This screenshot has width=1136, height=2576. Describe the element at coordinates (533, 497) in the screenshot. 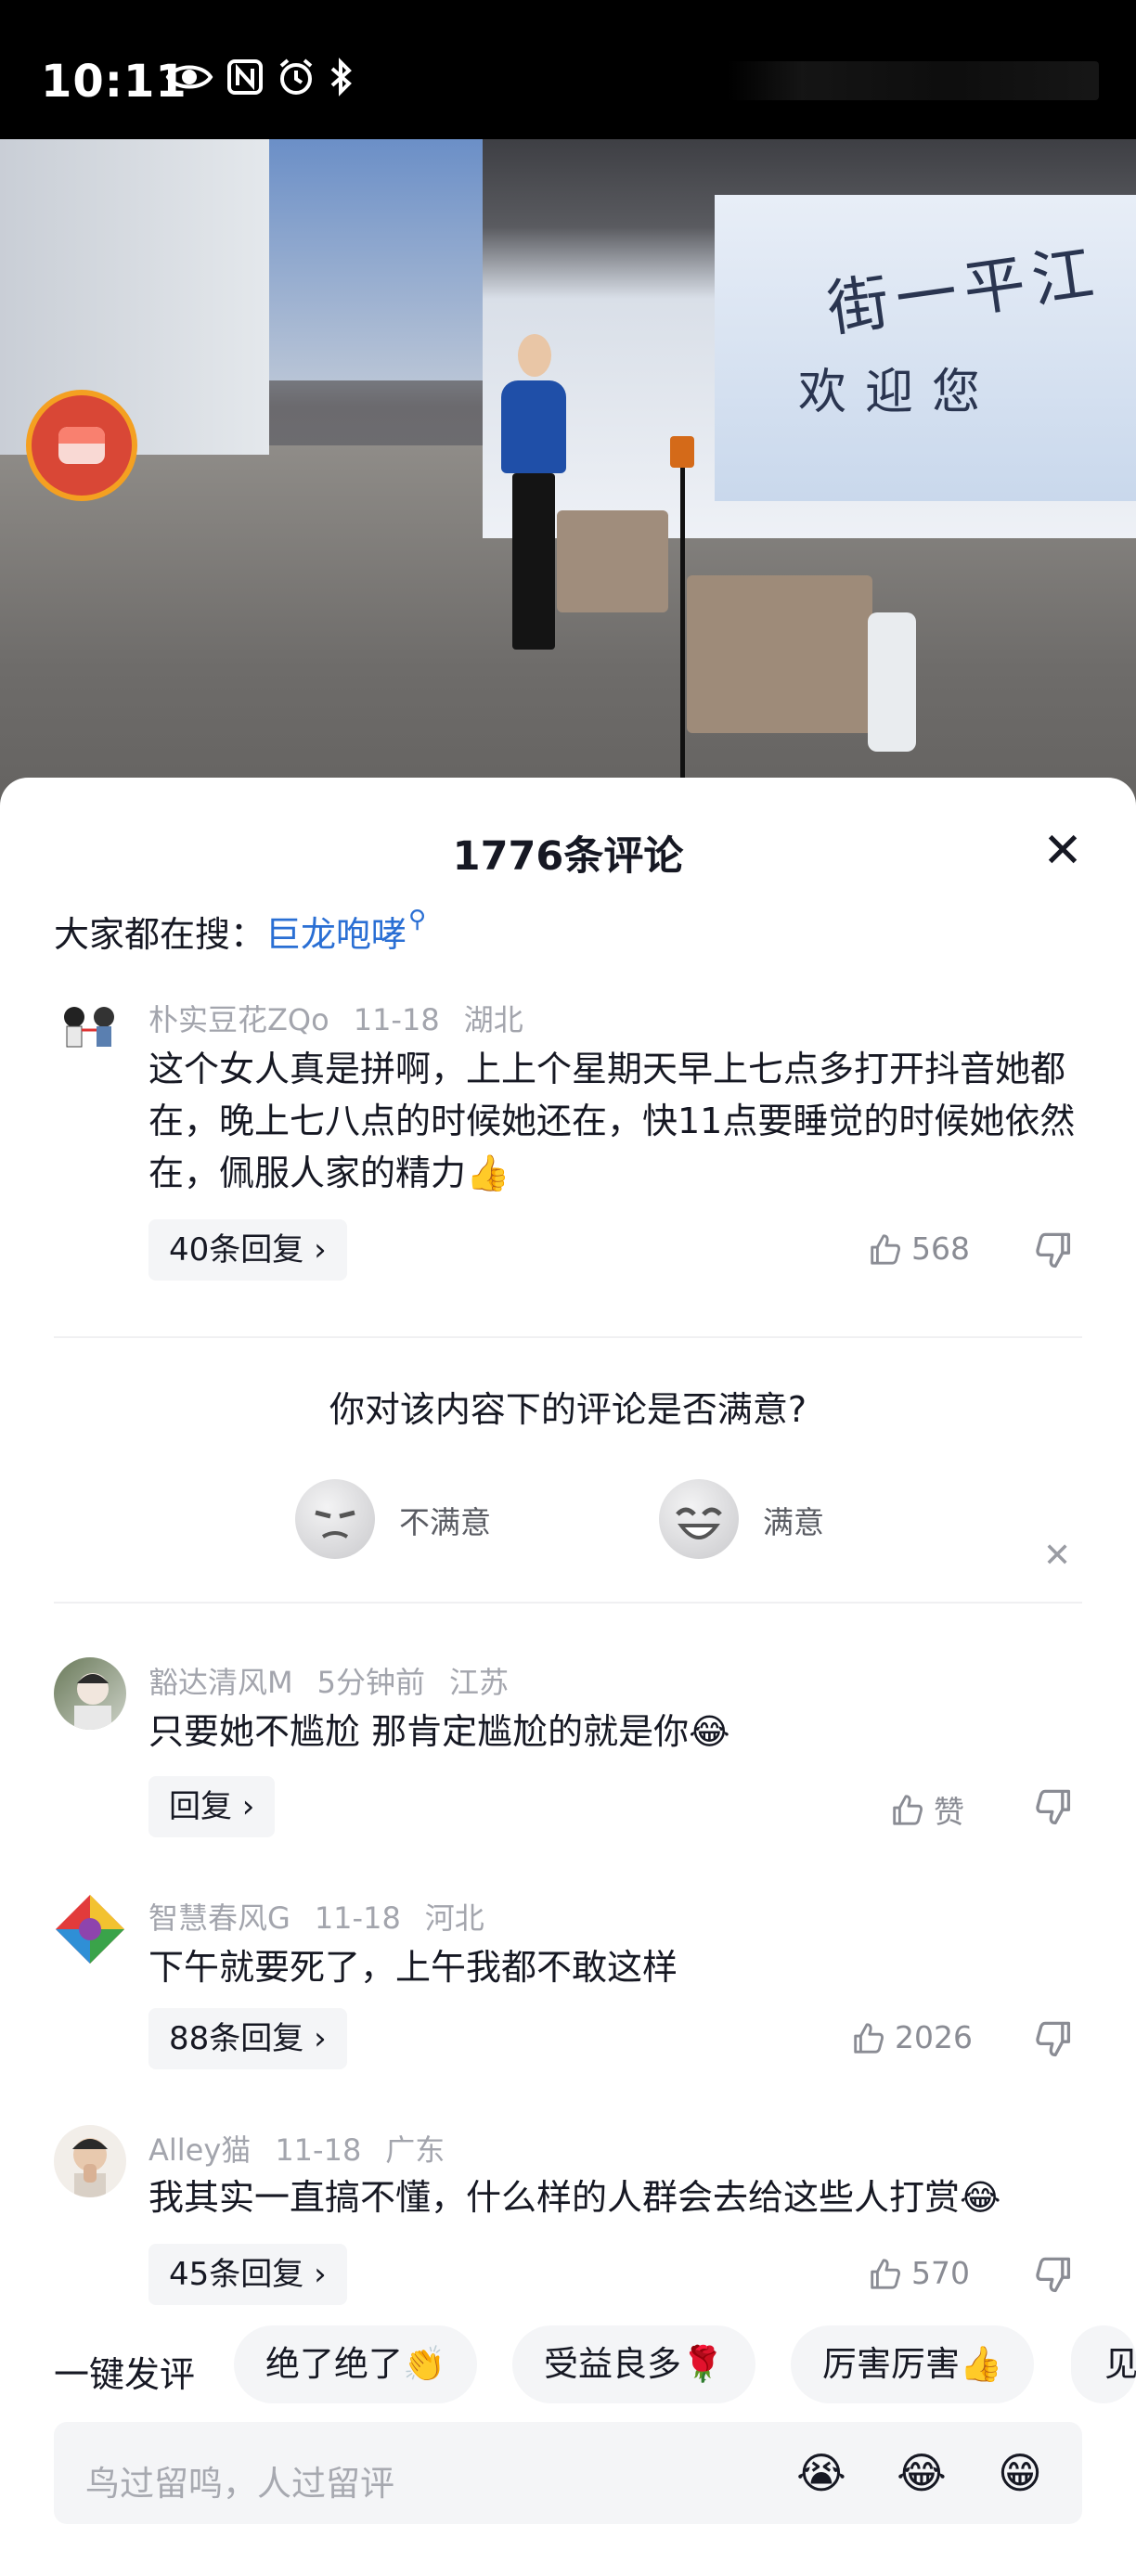

I see `video-person` at that location.